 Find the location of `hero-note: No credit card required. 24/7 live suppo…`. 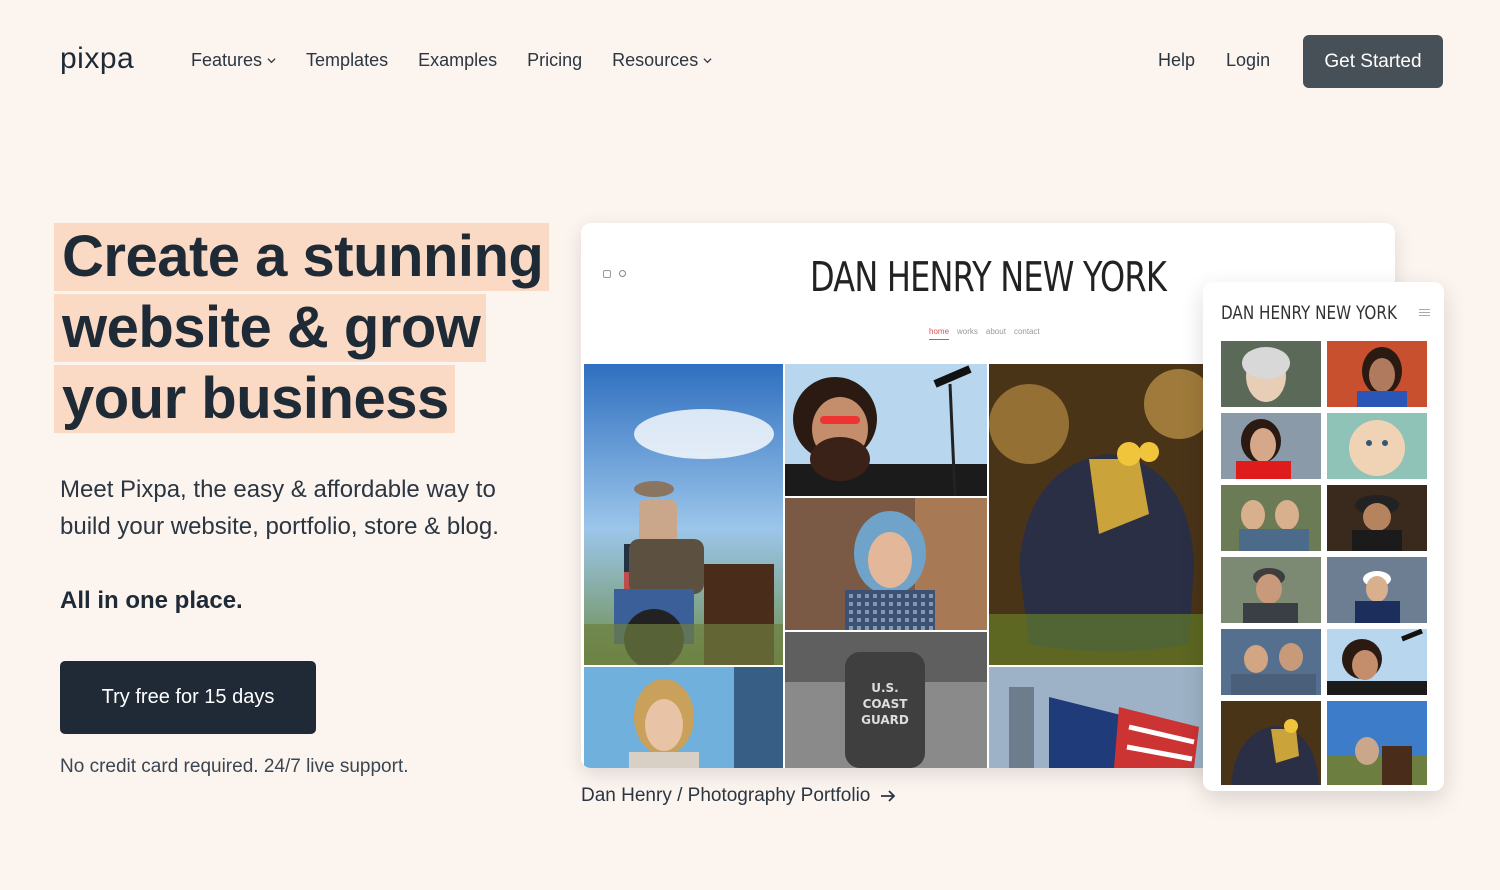

hero-note: No credit card required. 24/7 live suppo… is located at coordinates (234, 766).